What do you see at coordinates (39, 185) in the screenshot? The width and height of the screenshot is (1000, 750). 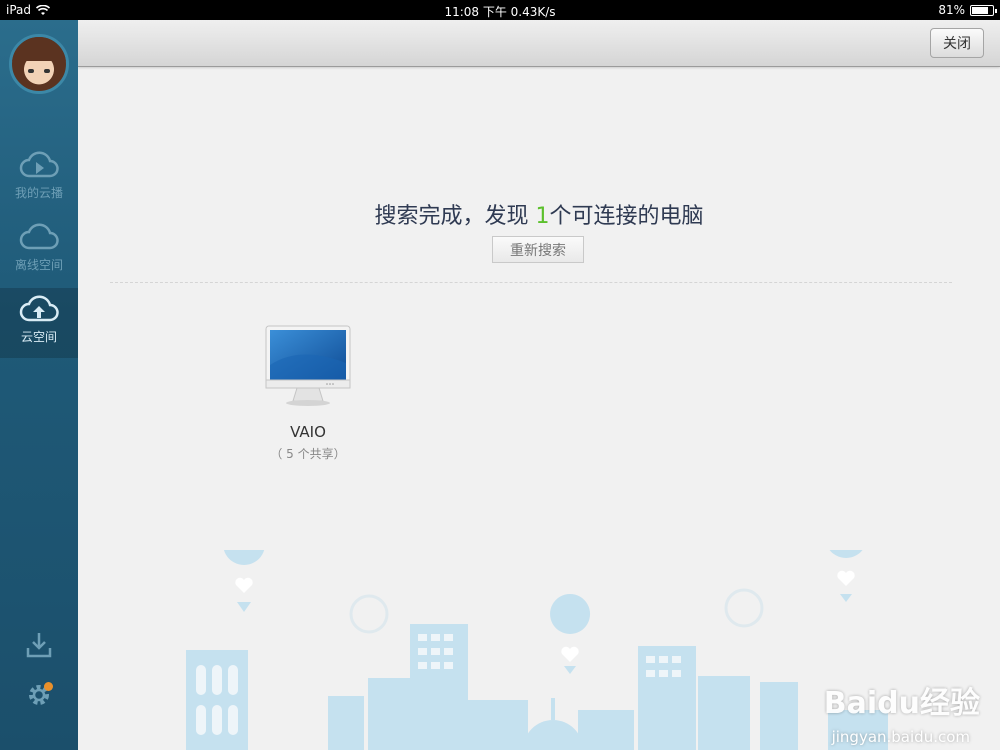 I see `sidebar-item-cloud-play: 我的云播` at bounding box center [39, 185].